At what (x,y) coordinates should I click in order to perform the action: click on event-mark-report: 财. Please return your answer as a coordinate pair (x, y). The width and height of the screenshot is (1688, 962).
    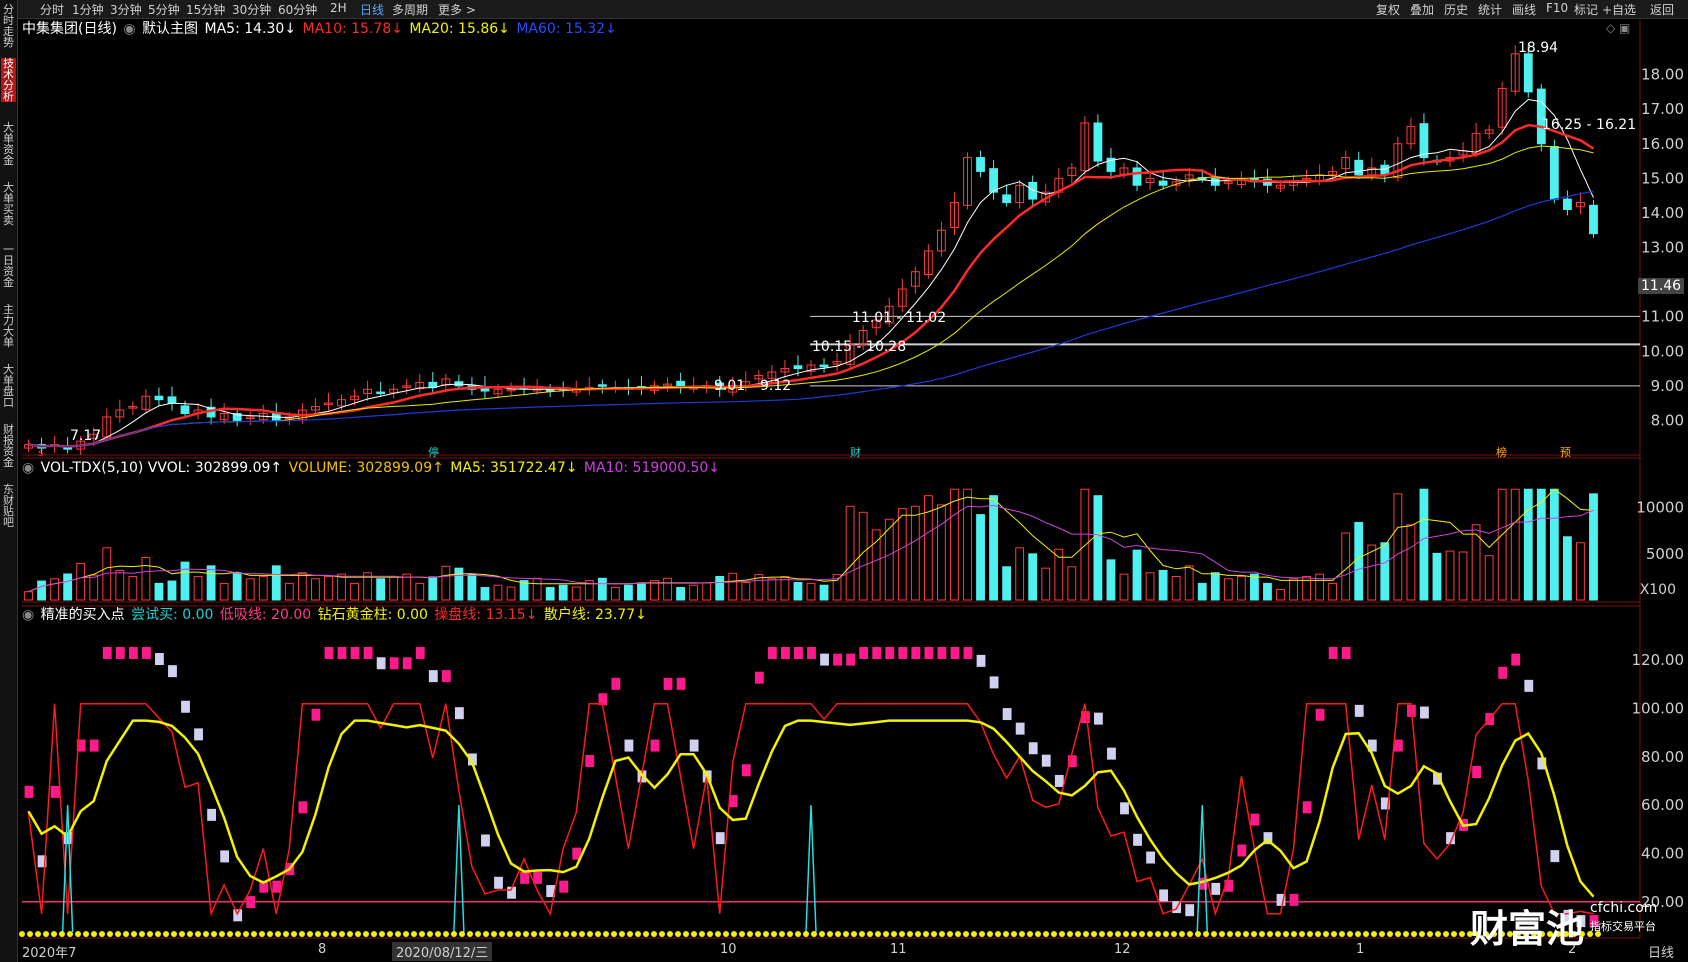
    Looking at the image, I should click on (855, 452).